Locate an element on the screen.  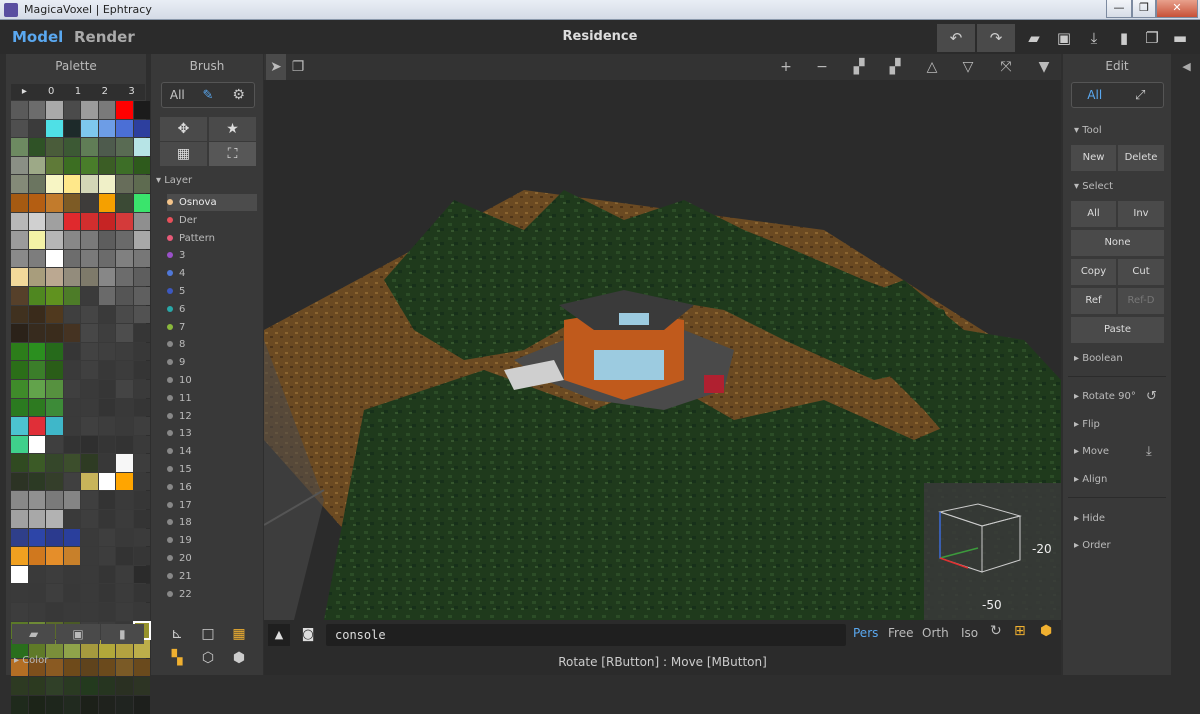
layer-box-button: □ is located at coordinates (208, 634).